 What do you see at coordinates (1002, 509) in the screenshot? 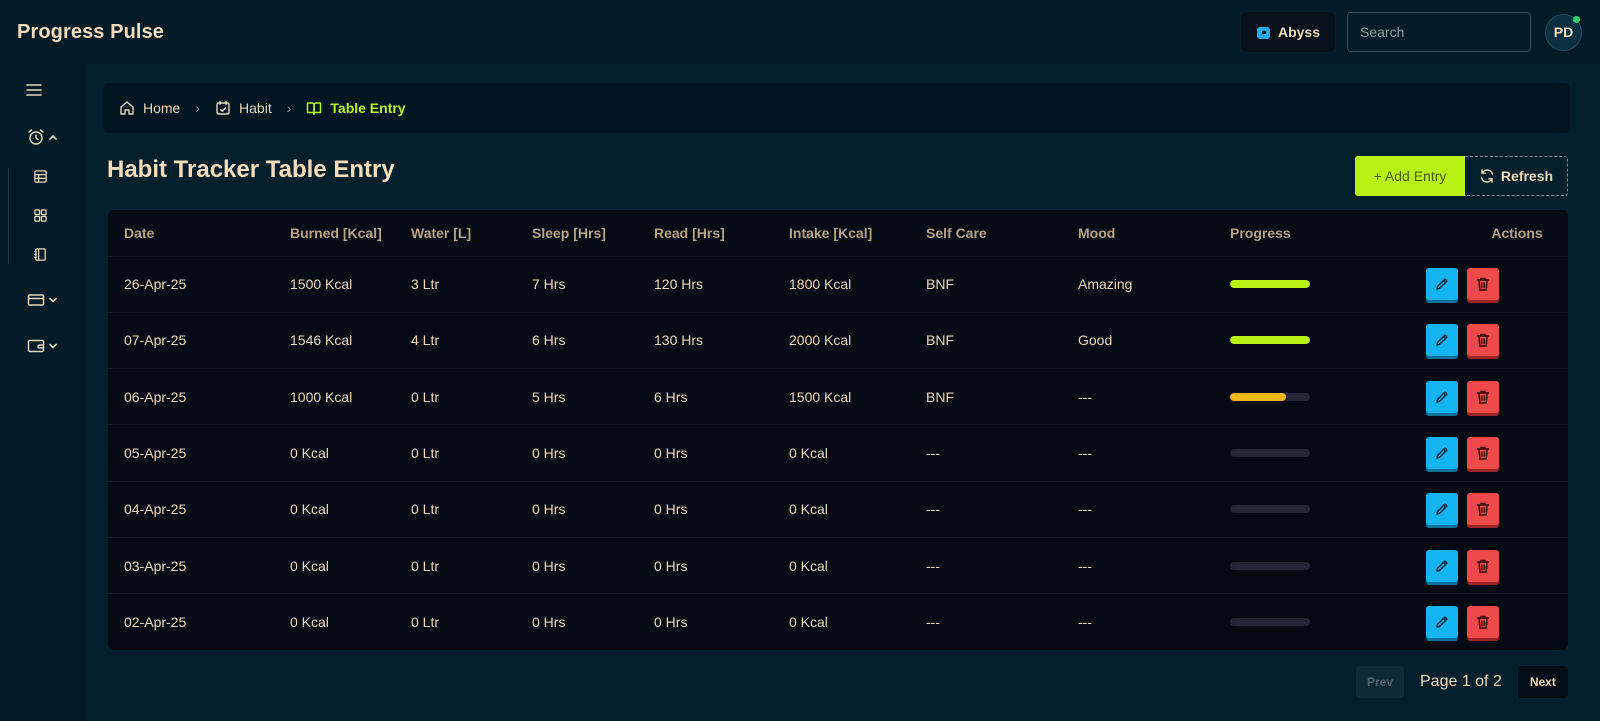
I see `cell-self-care: ---` at bounding box center [1002, 509].